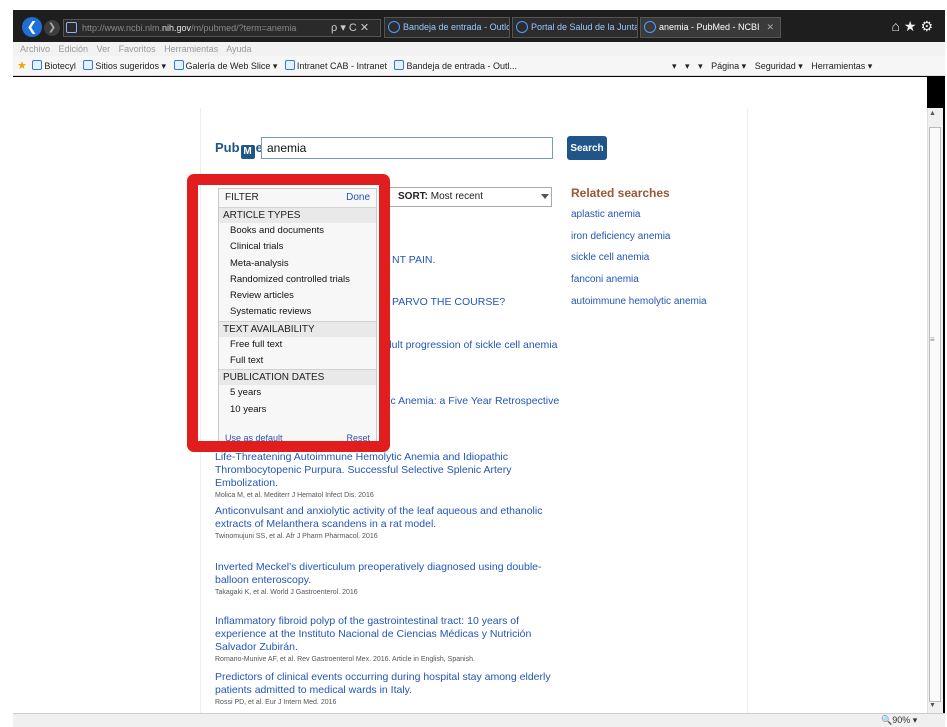 This screenshot has width=947, height=727. I want to click on sort-label: SORT:, so click(413, 196).